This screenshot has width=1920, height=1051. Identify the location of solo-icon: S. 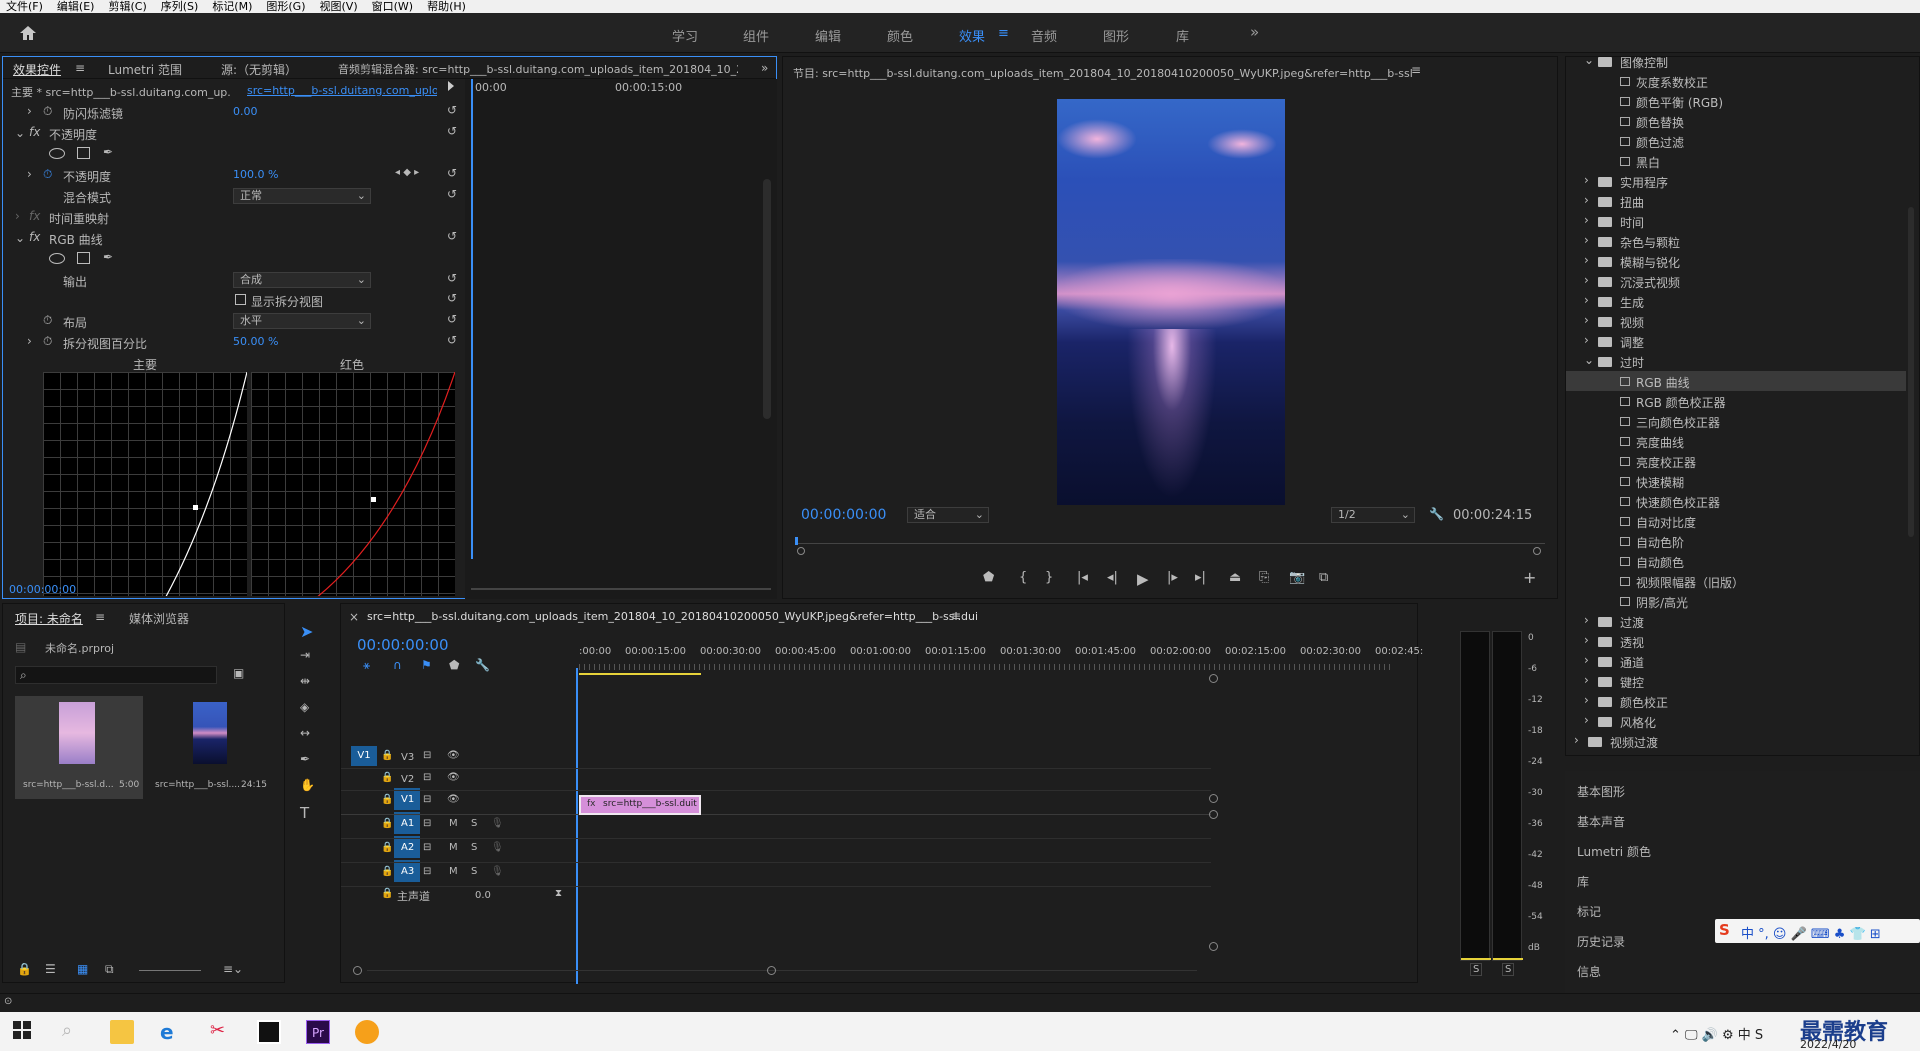
(474, 847).